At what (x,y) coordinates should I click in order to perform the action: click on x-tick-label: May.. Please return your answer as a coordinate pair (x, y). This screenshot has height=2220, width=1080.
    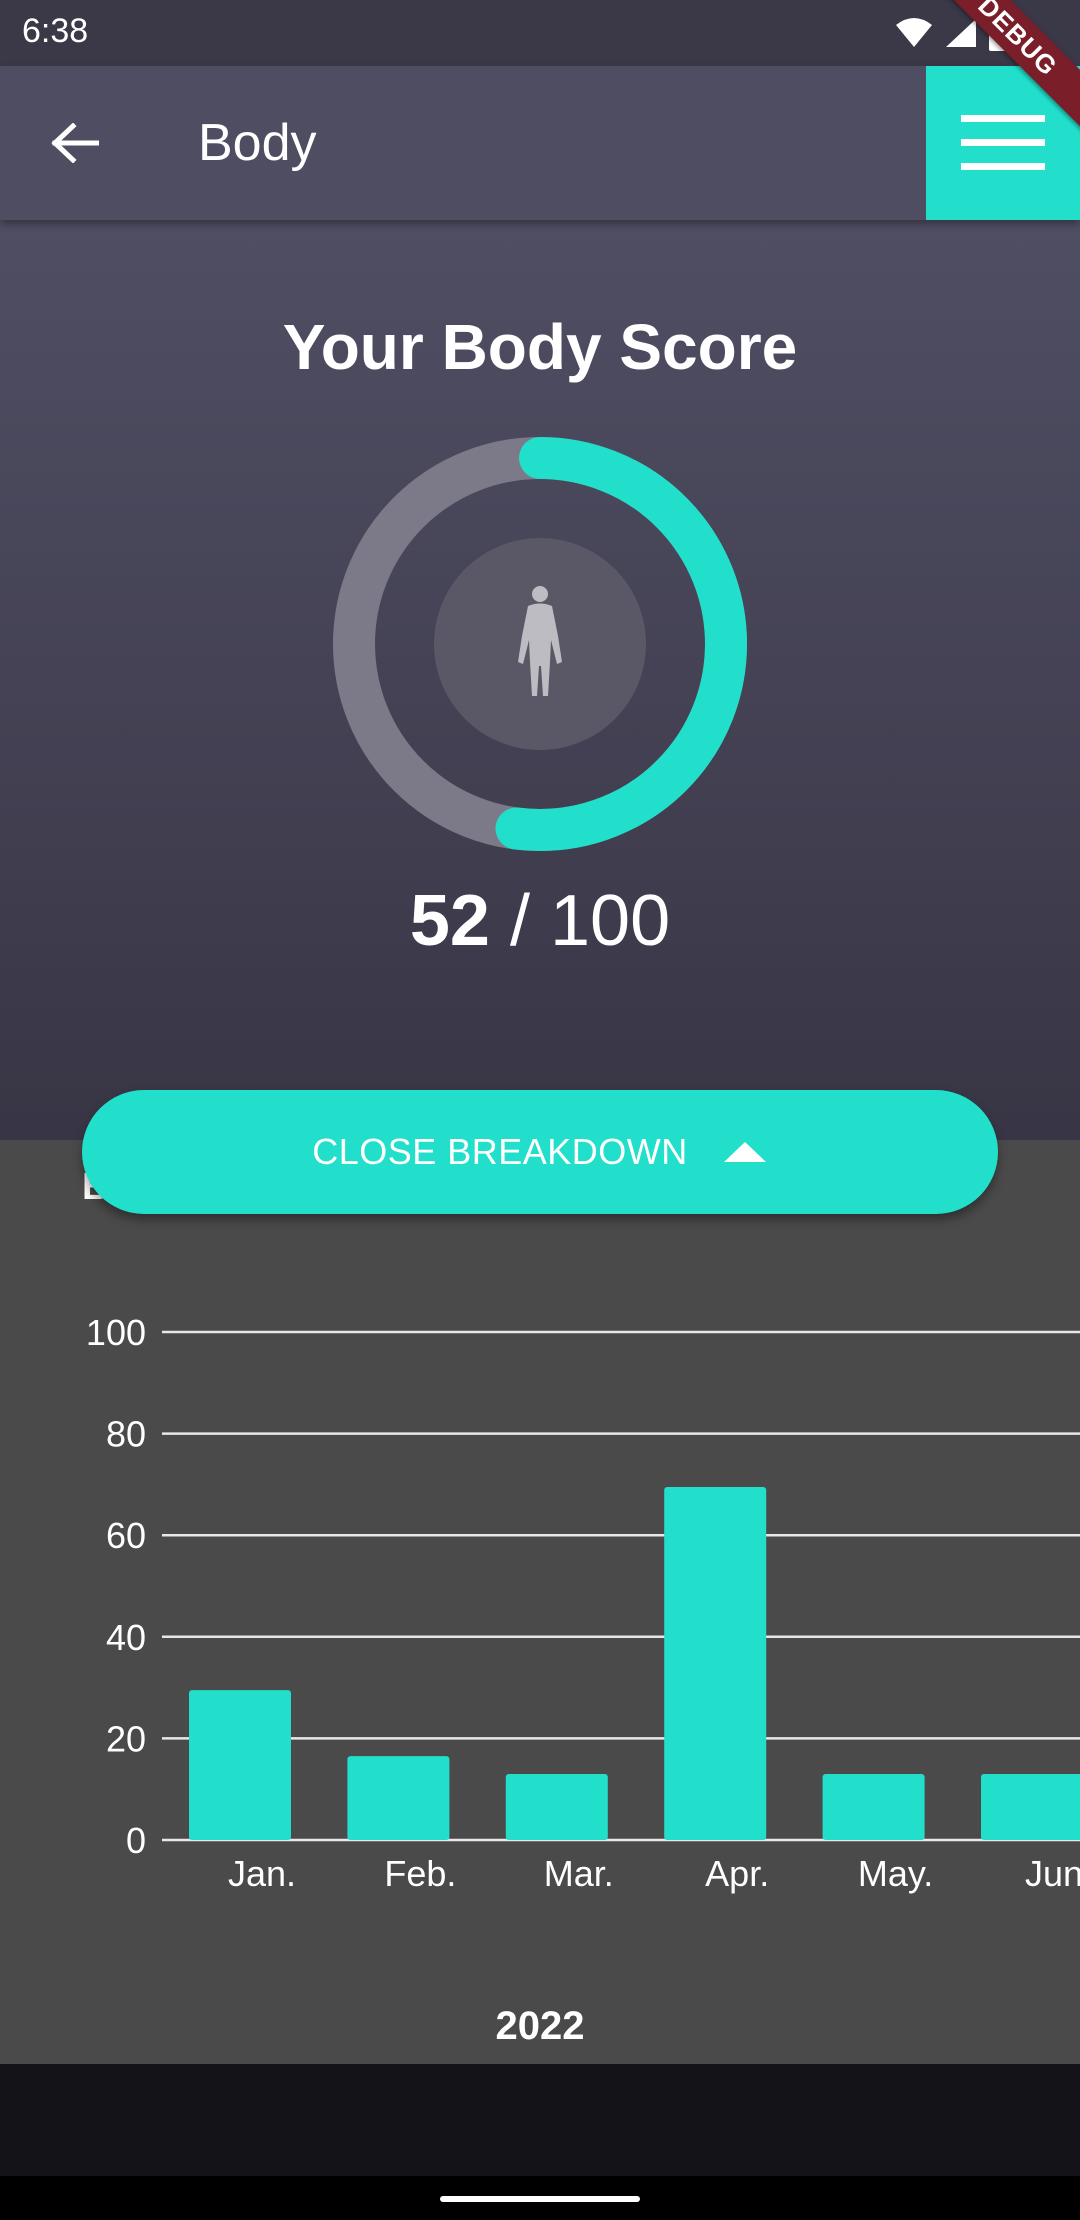
    Looking at the image, I should click on (895, 1873).